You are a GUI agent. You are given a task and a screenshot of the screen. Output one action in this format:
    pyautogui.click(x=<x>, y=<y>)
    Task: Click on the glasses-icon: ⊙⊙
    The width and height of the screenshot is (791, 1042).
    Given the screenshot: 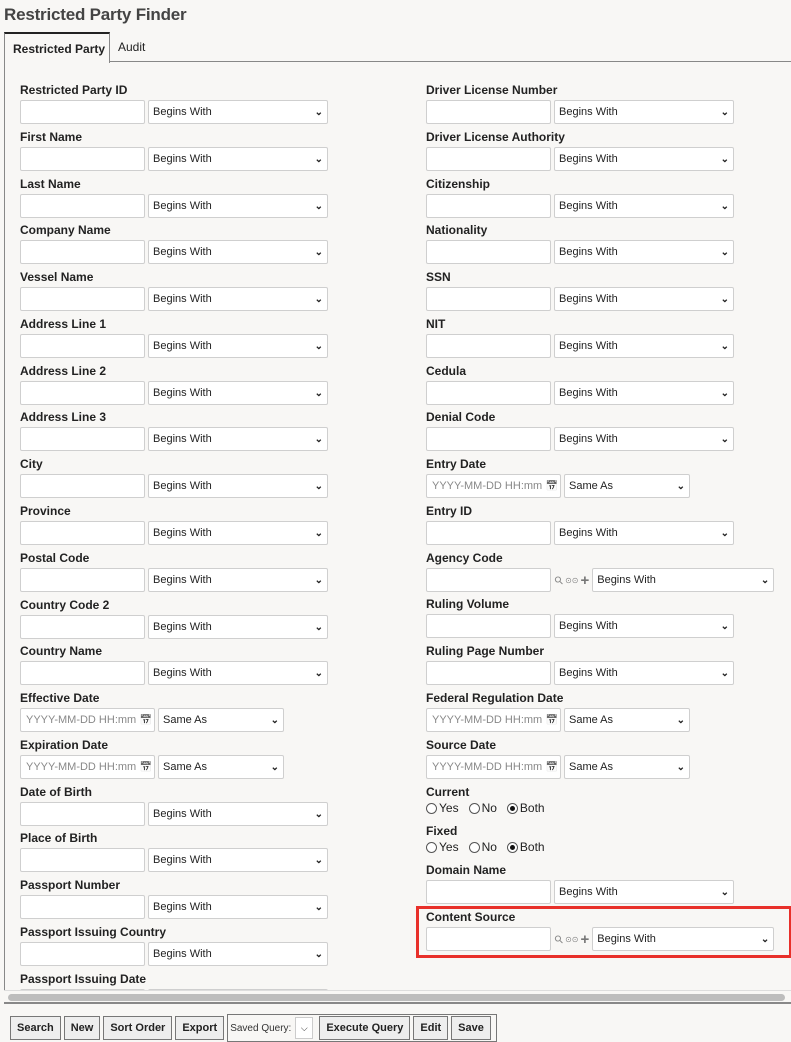 What is the action you would take?
    pyautogui.click(x=571, y=580)
    